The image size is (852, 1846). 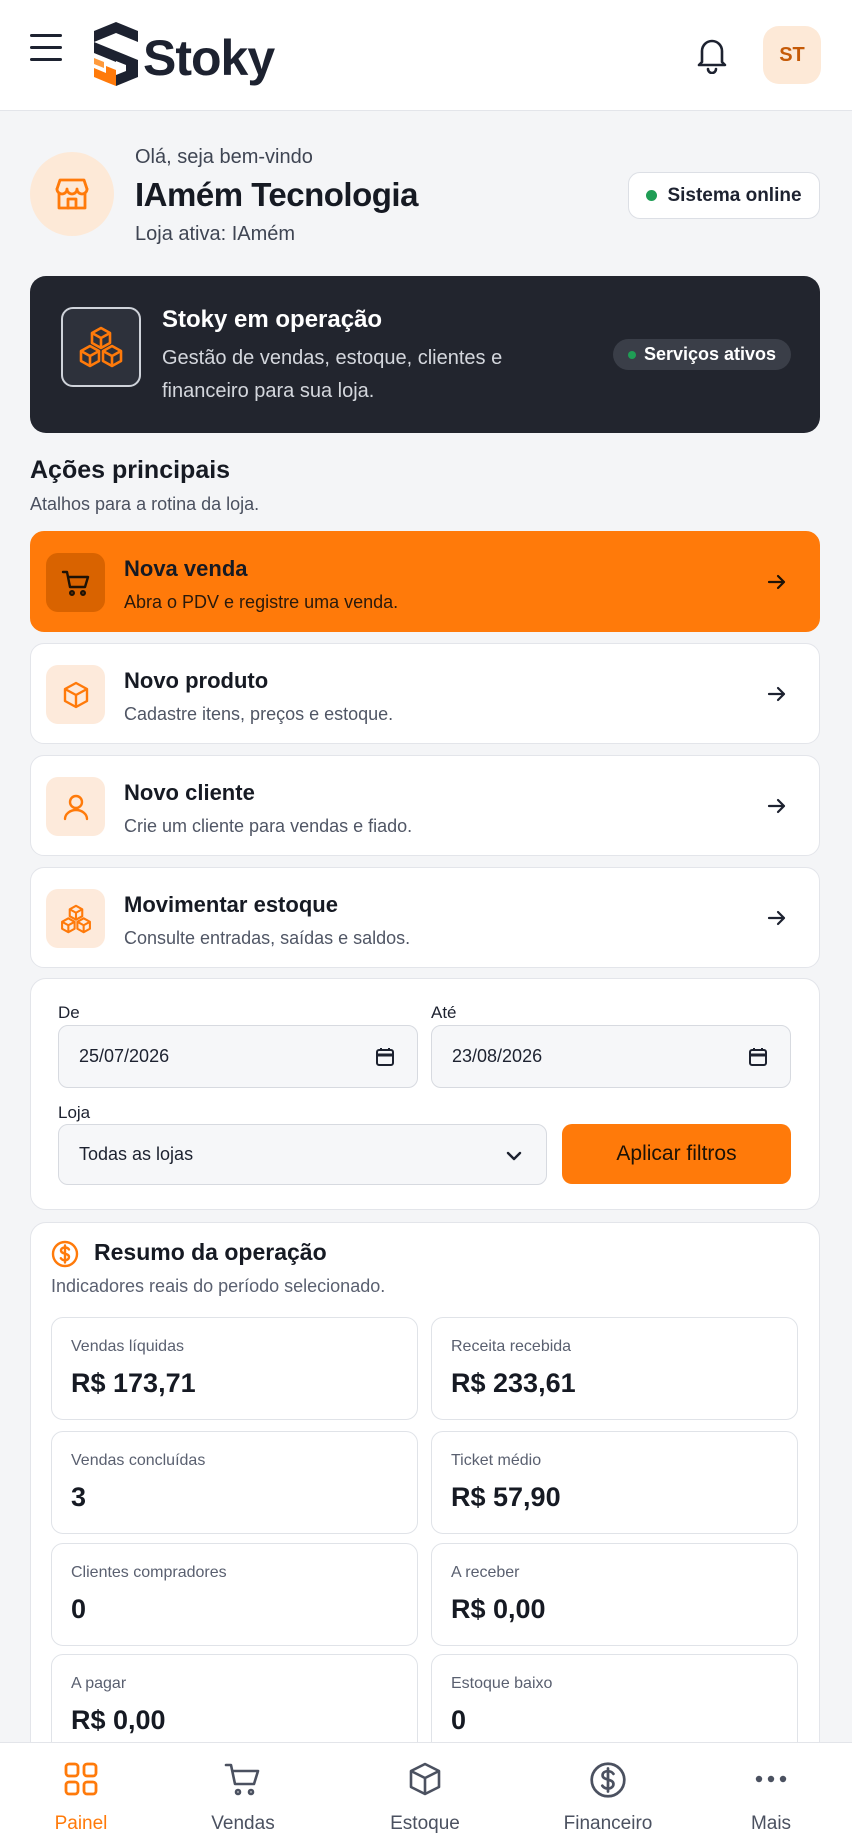 I want to click on from-date-input: 25/07/2026, so click(x=238, y=1056).